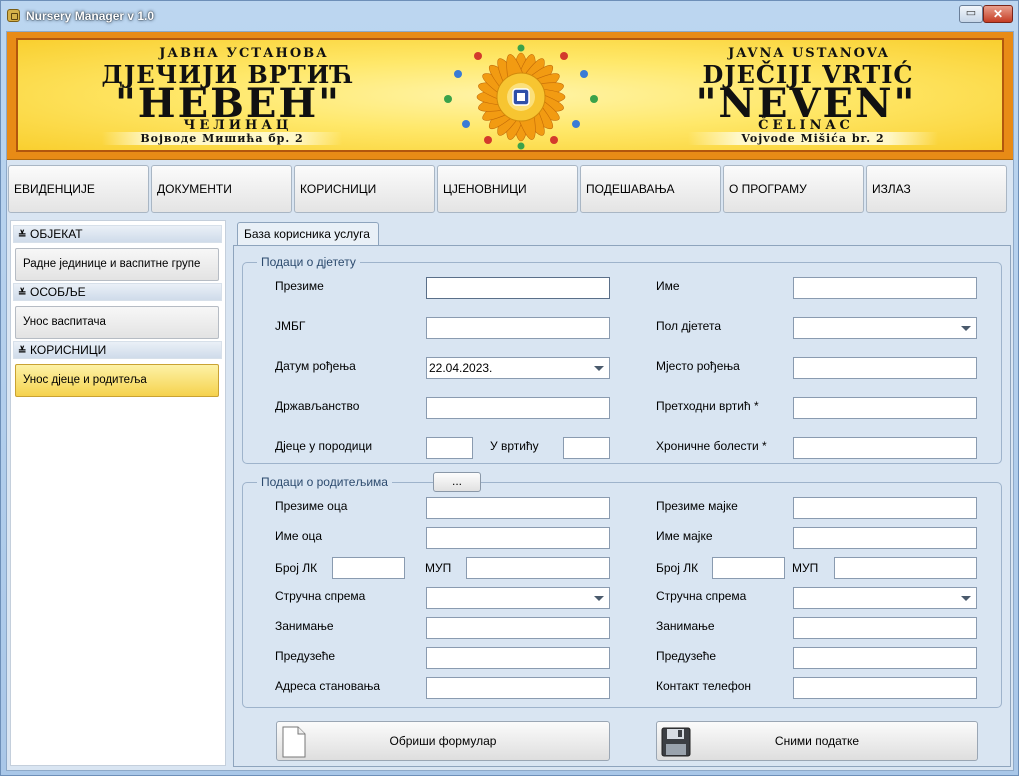  I want to click on label-birth-date: Датум рођења, so click(315, 366).